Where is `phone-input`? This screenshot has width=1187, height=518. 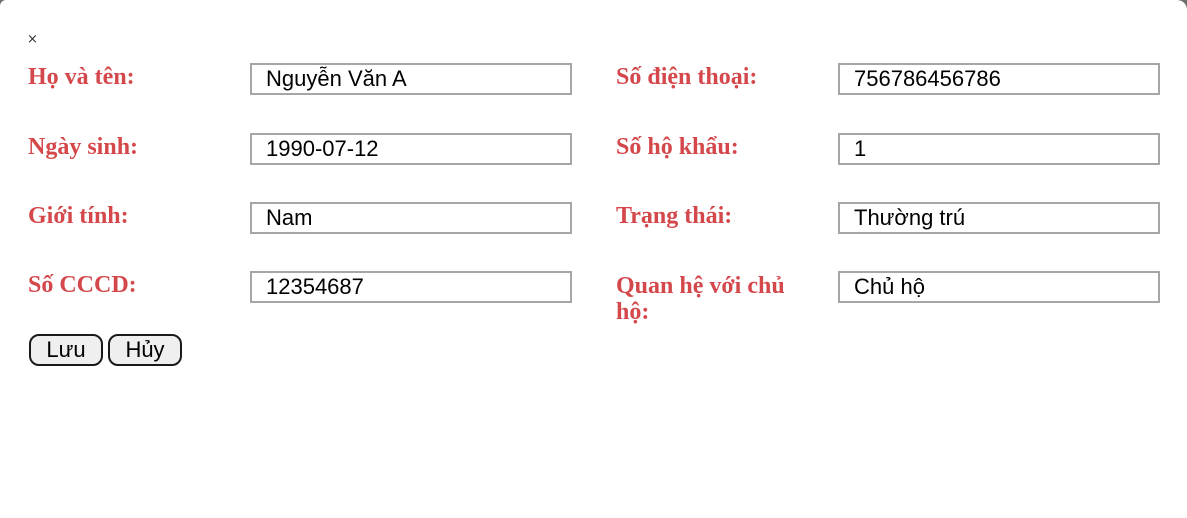 phone-input is located at coordinates (999, 79).